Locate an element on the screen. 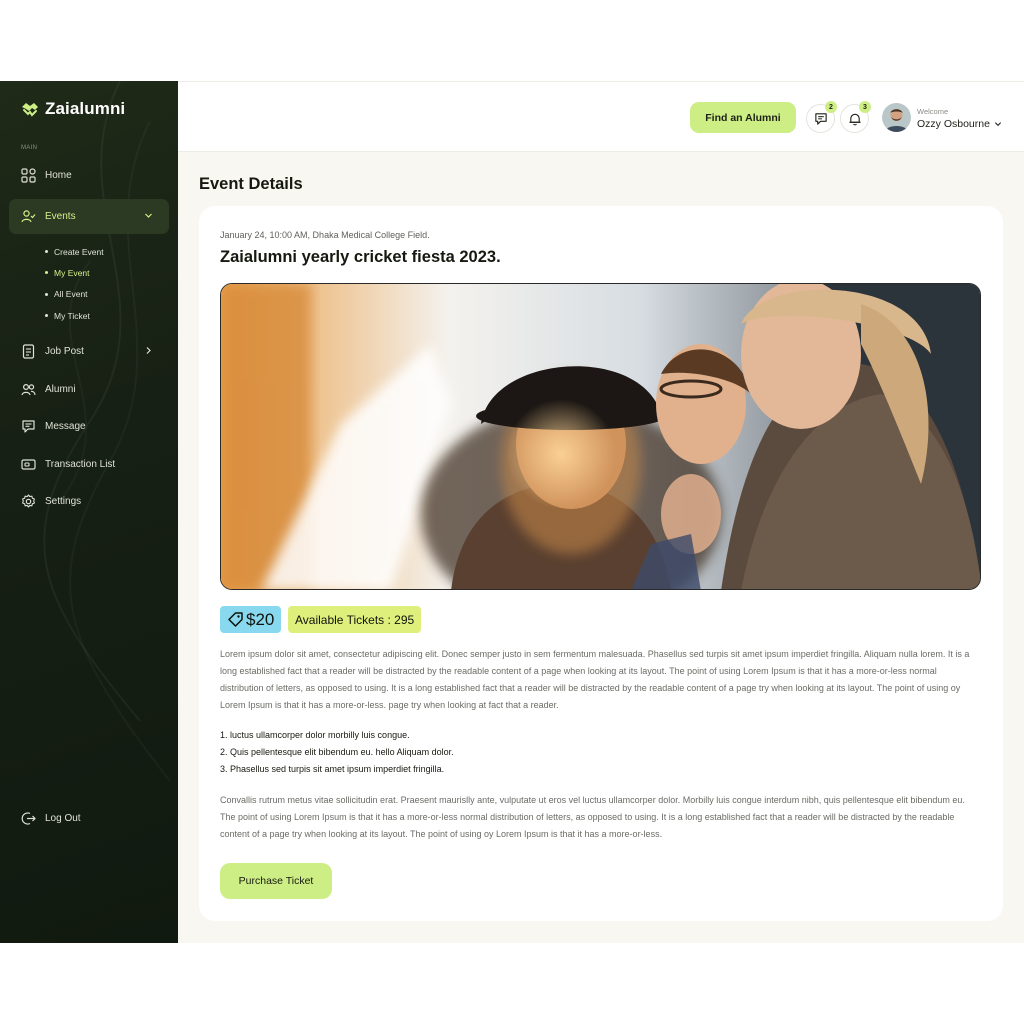 The width and height of the screenshot is (1024, 1024). notifications-button: 3 is located at coordinates (855, 117).